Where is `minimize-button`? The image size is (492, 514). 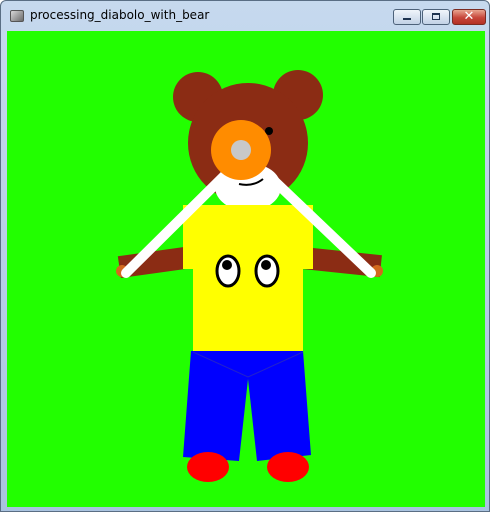 minimize-button is located at coordinates (407, 17).